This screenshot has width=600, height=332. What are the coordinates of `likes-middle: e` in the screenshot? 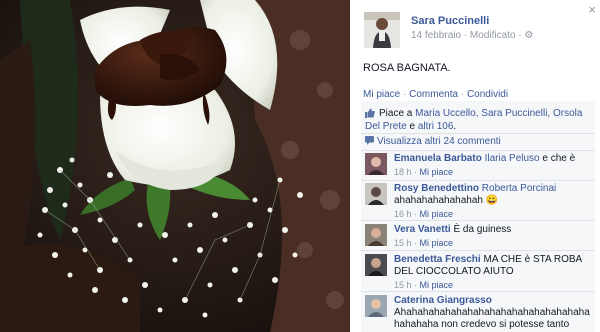 It's located at (412, 126).